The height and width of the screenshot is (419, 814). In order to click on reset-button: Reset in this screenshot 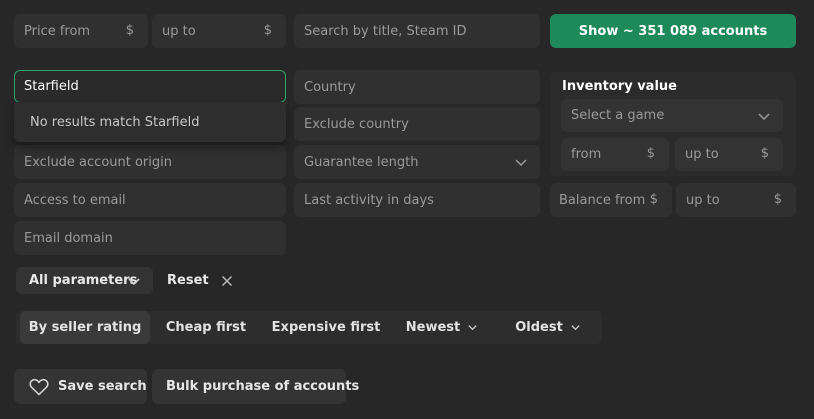, I will do `click(200, 280)`.